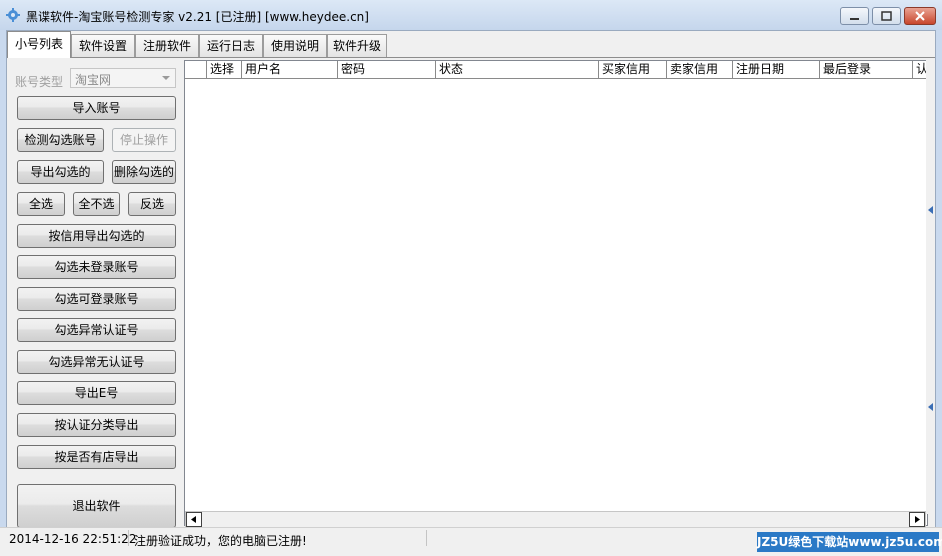 This screenshot has height=556, width=942. I want to click on tab-run-log: 运行日志, so click(231, 45).